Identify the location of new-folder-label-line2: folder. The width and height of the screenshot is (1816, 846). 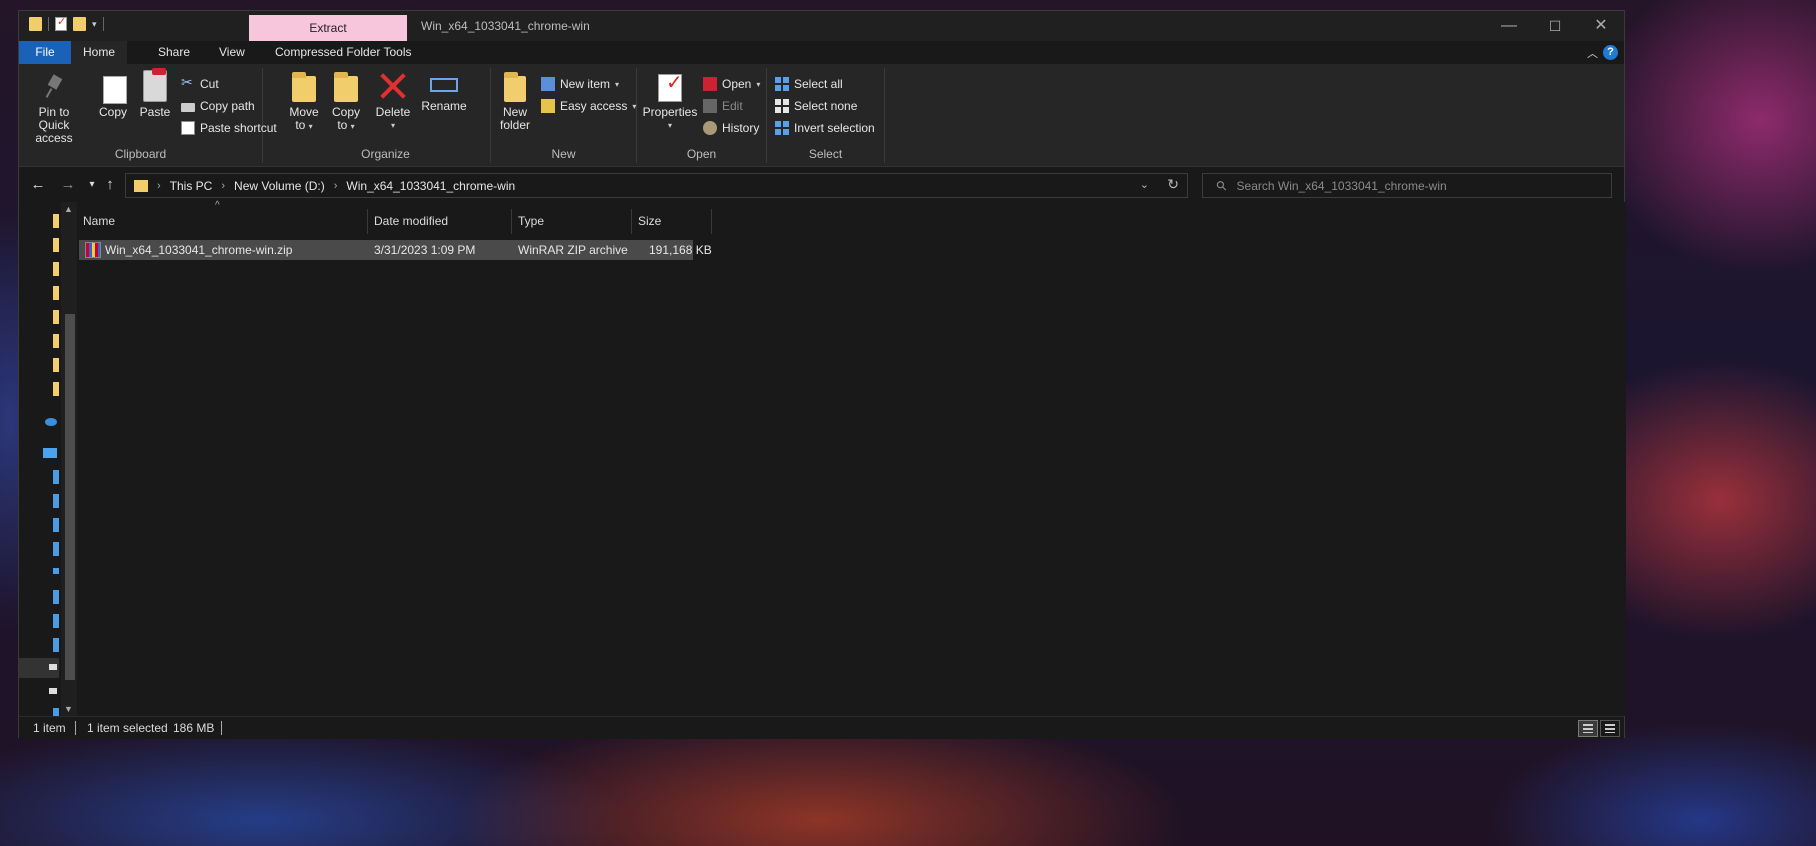
(515, 125).